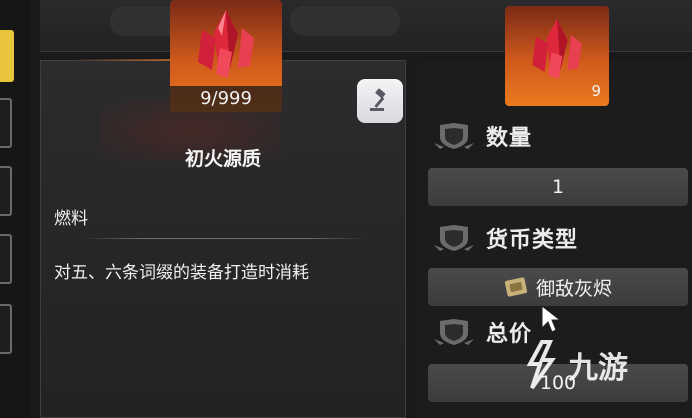 This screenshot has width=692, height=418. I want to click on tooltip-divider, so click(225, 238).